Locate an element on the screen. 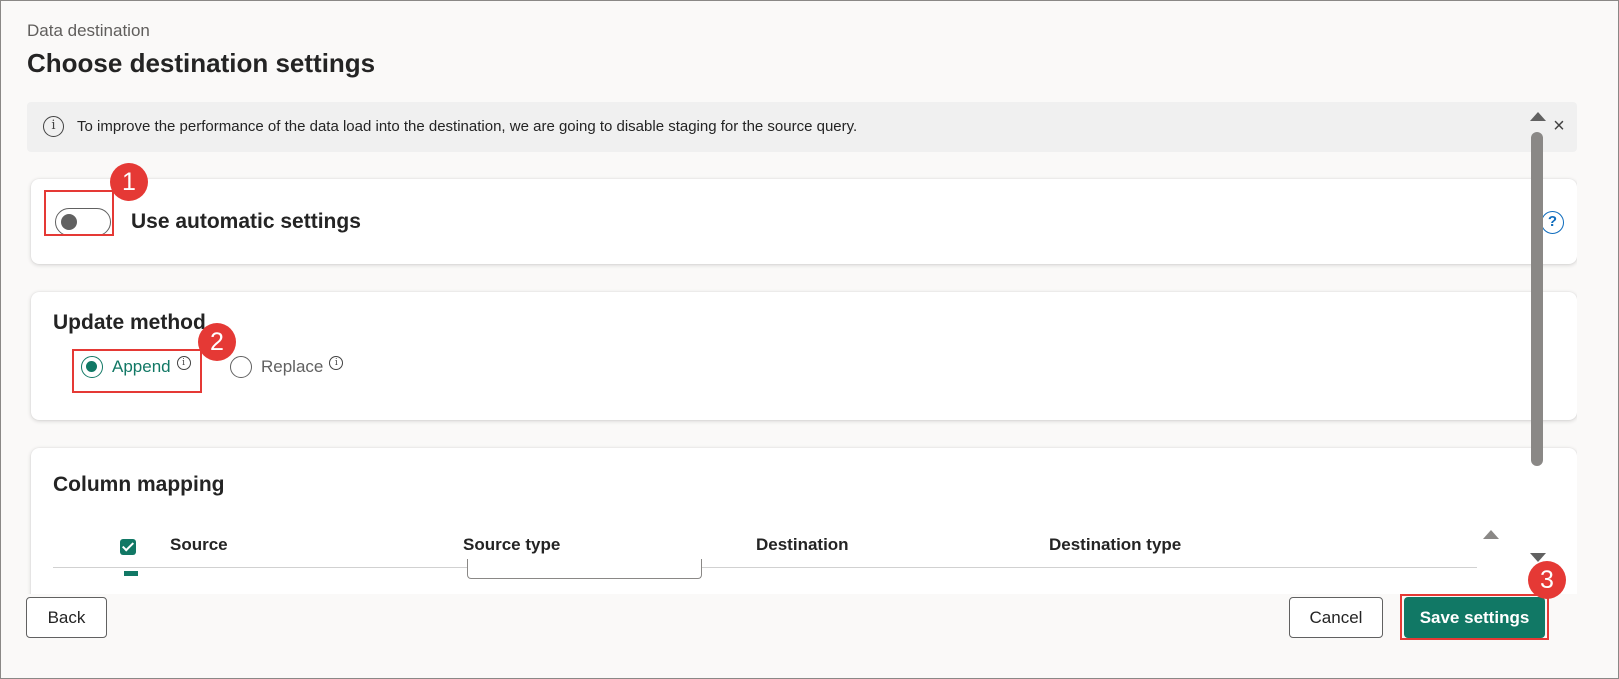 The height and width of the screenshot is (679, 1619). radio-append: Append i is located at coordinates (136, 367).